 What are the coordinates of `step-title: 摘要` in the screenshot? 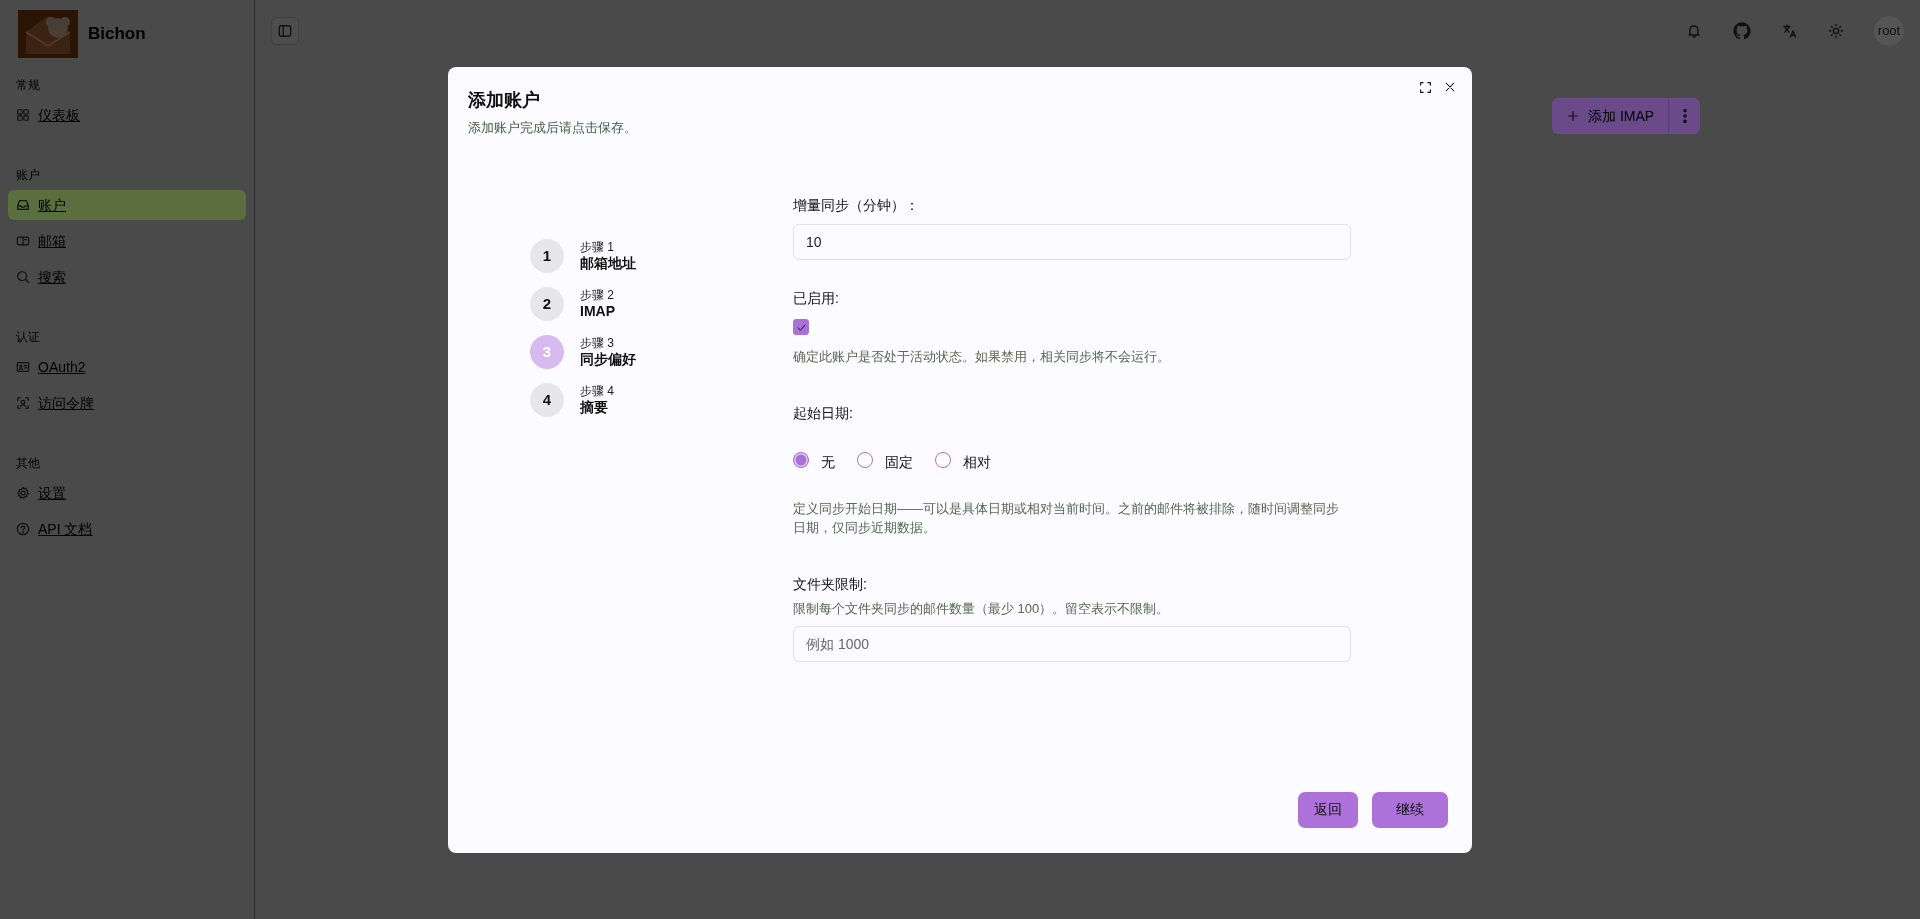 It's located at (594, 407).